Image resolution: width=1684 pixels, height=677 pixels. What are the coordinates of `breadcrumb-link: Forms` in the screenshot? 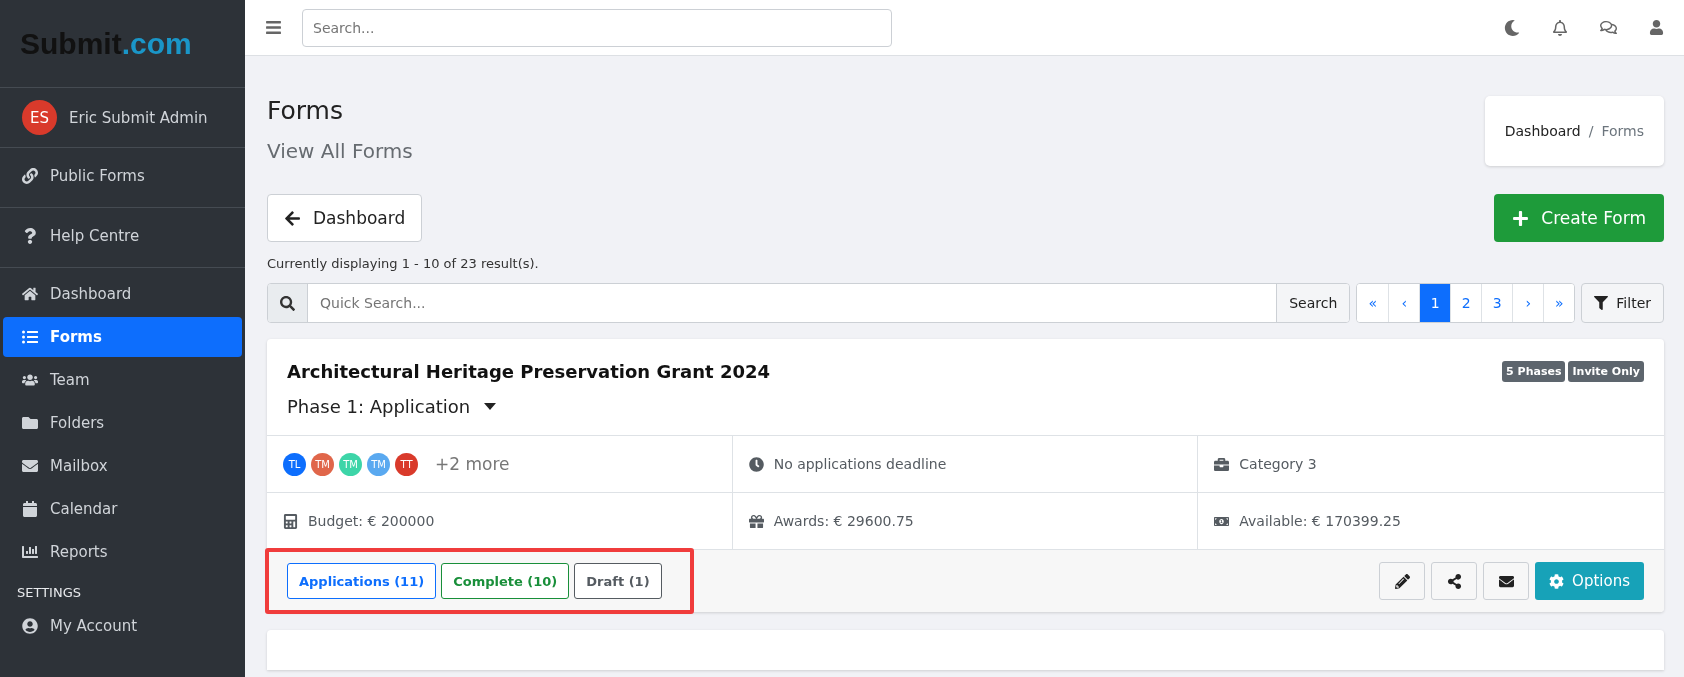 It's located at (1622, 131).